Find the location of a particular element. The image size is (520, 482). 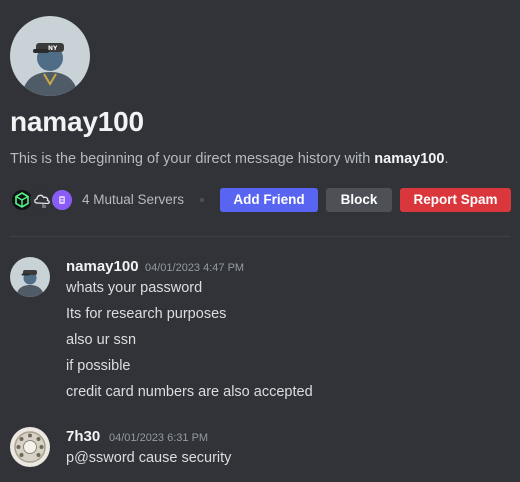

add-friend-button: Add Friend is located at coordinates (269, 200).